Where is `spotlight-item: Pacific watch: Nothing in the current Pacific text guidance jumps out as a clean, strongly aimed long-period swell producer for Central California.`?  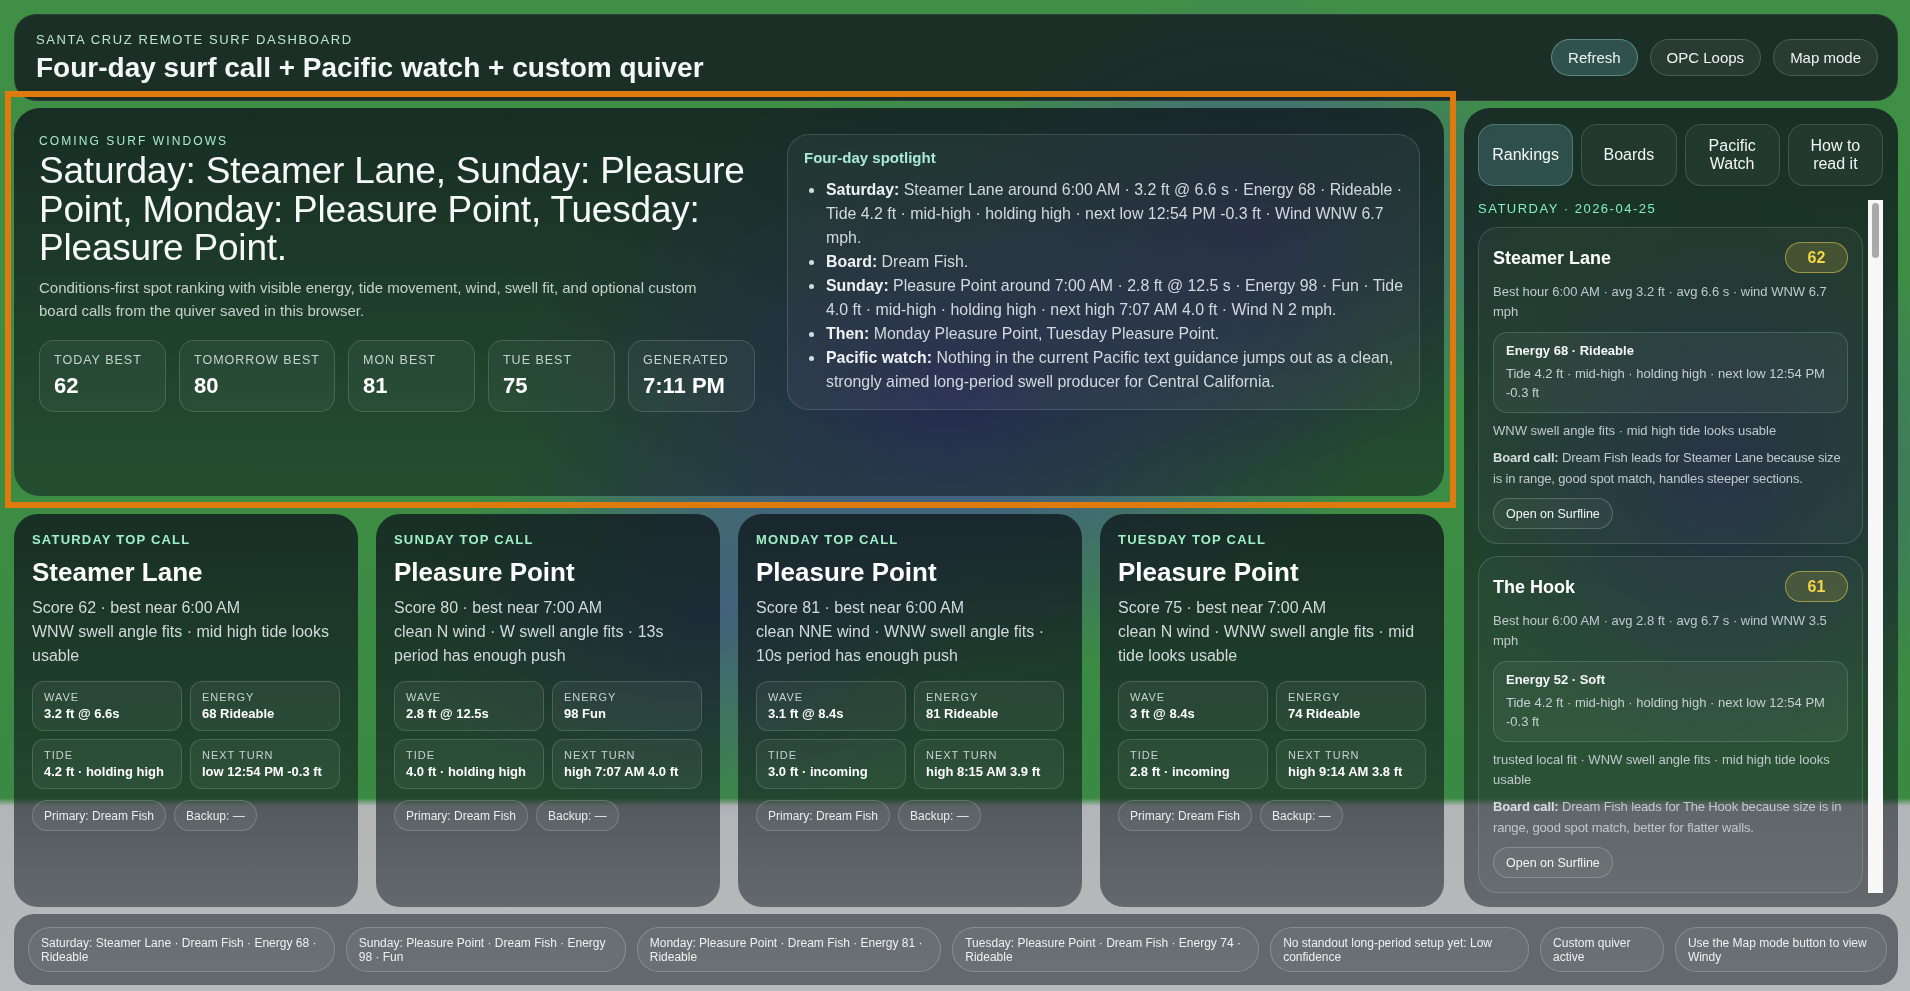 spotlight-item: Pacific watch: Nothing in the current Pacific text guidance jumps out as a clean, strongly aimed long-period swell producer for Central California. is located at coordinates (1110, 370).